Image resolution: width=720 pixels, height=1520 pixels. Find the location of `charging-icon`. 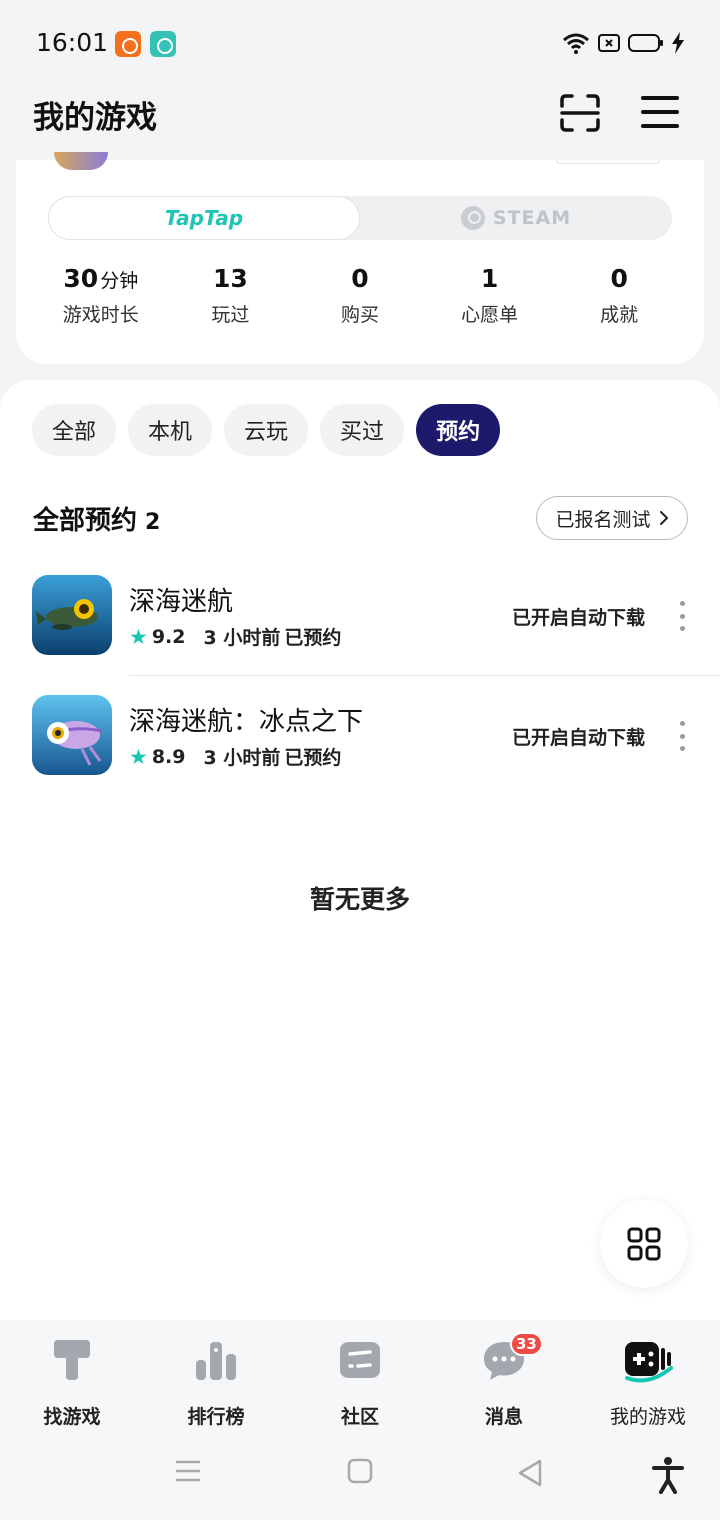

charging-icon is located at coordinates (678, 43).